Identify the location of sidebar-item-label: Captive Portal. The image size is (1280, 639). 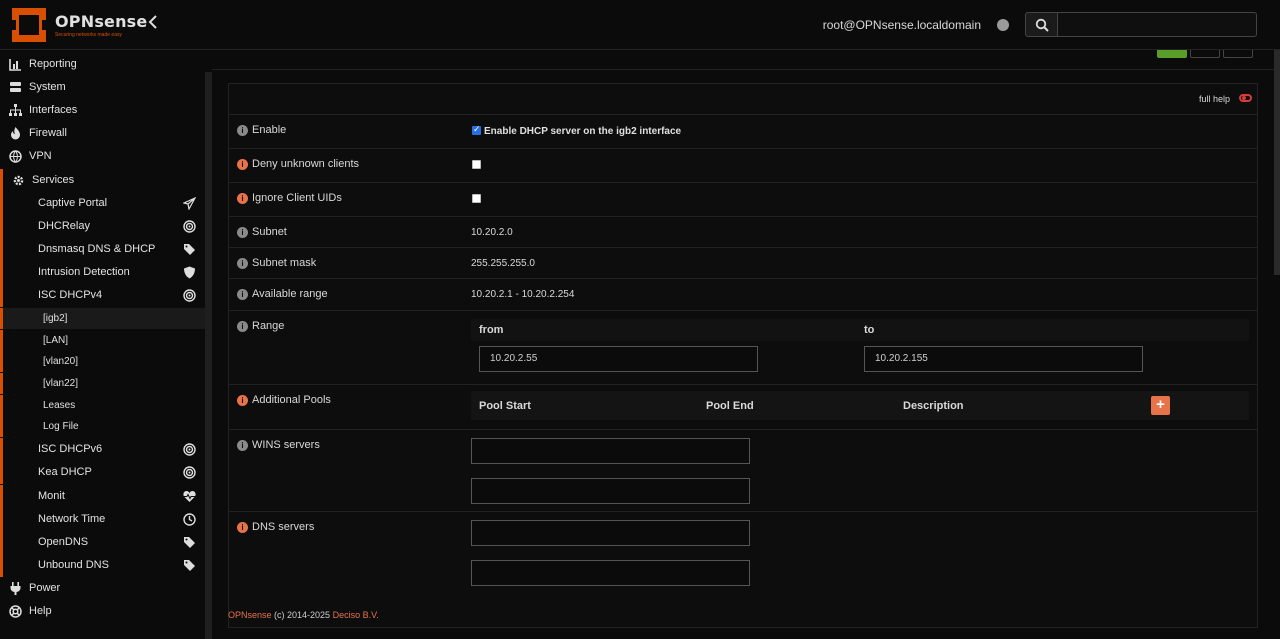
(73, 203).